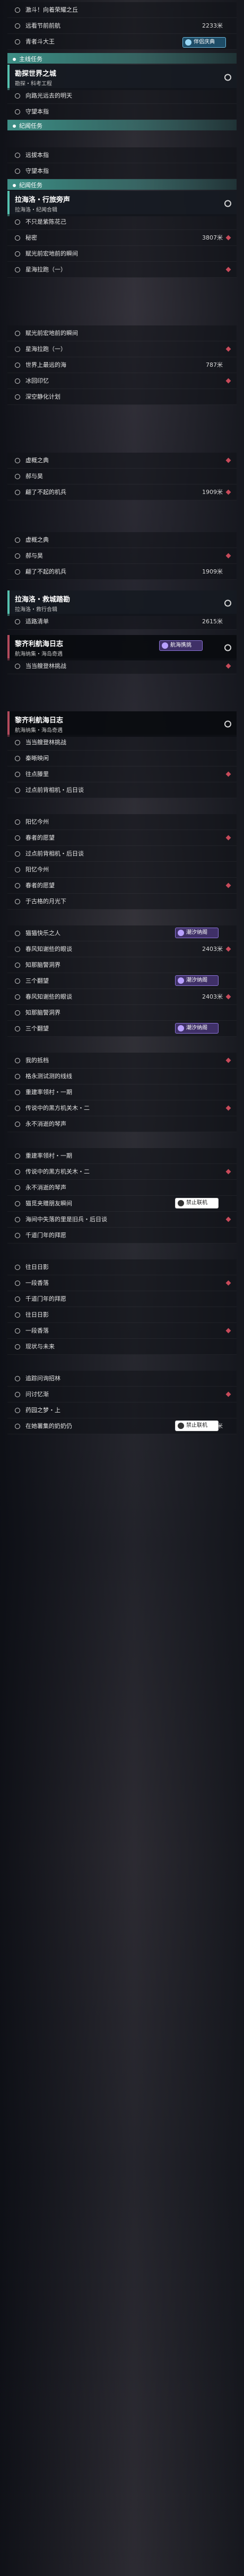 The width and height of the screenshot is (244, 2576). Describe the element at coordinates (122, 902) in the screenshot. I see `quest-row: 于古格的月光下` at that location.